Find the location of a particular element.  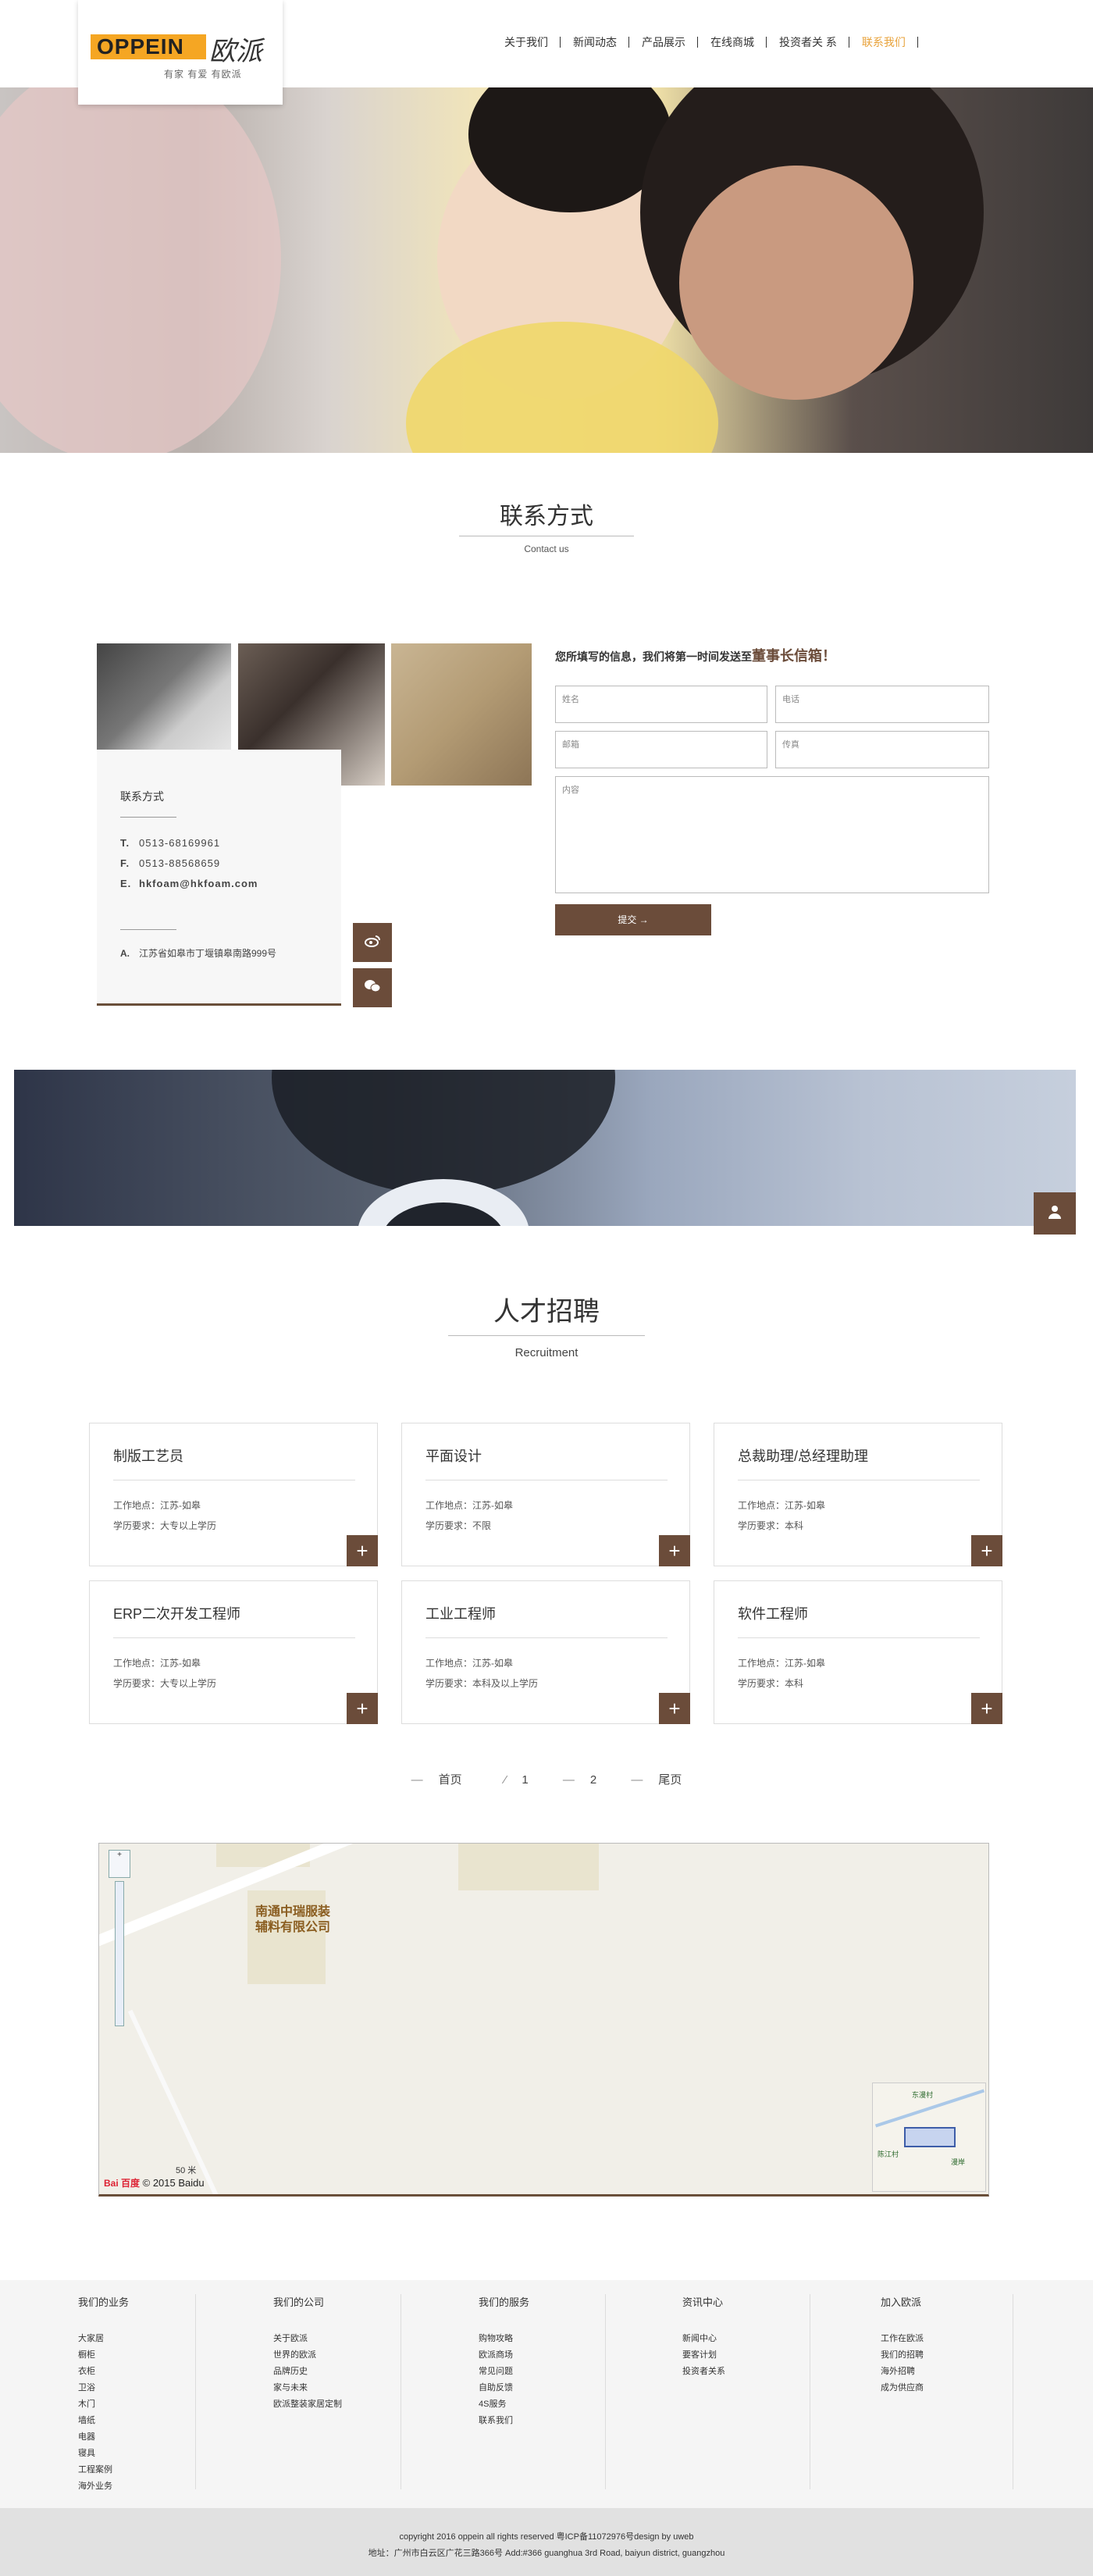

map-copyright: Bai 百度 © 2015 Baidu is located at coordinates (154, 2183).